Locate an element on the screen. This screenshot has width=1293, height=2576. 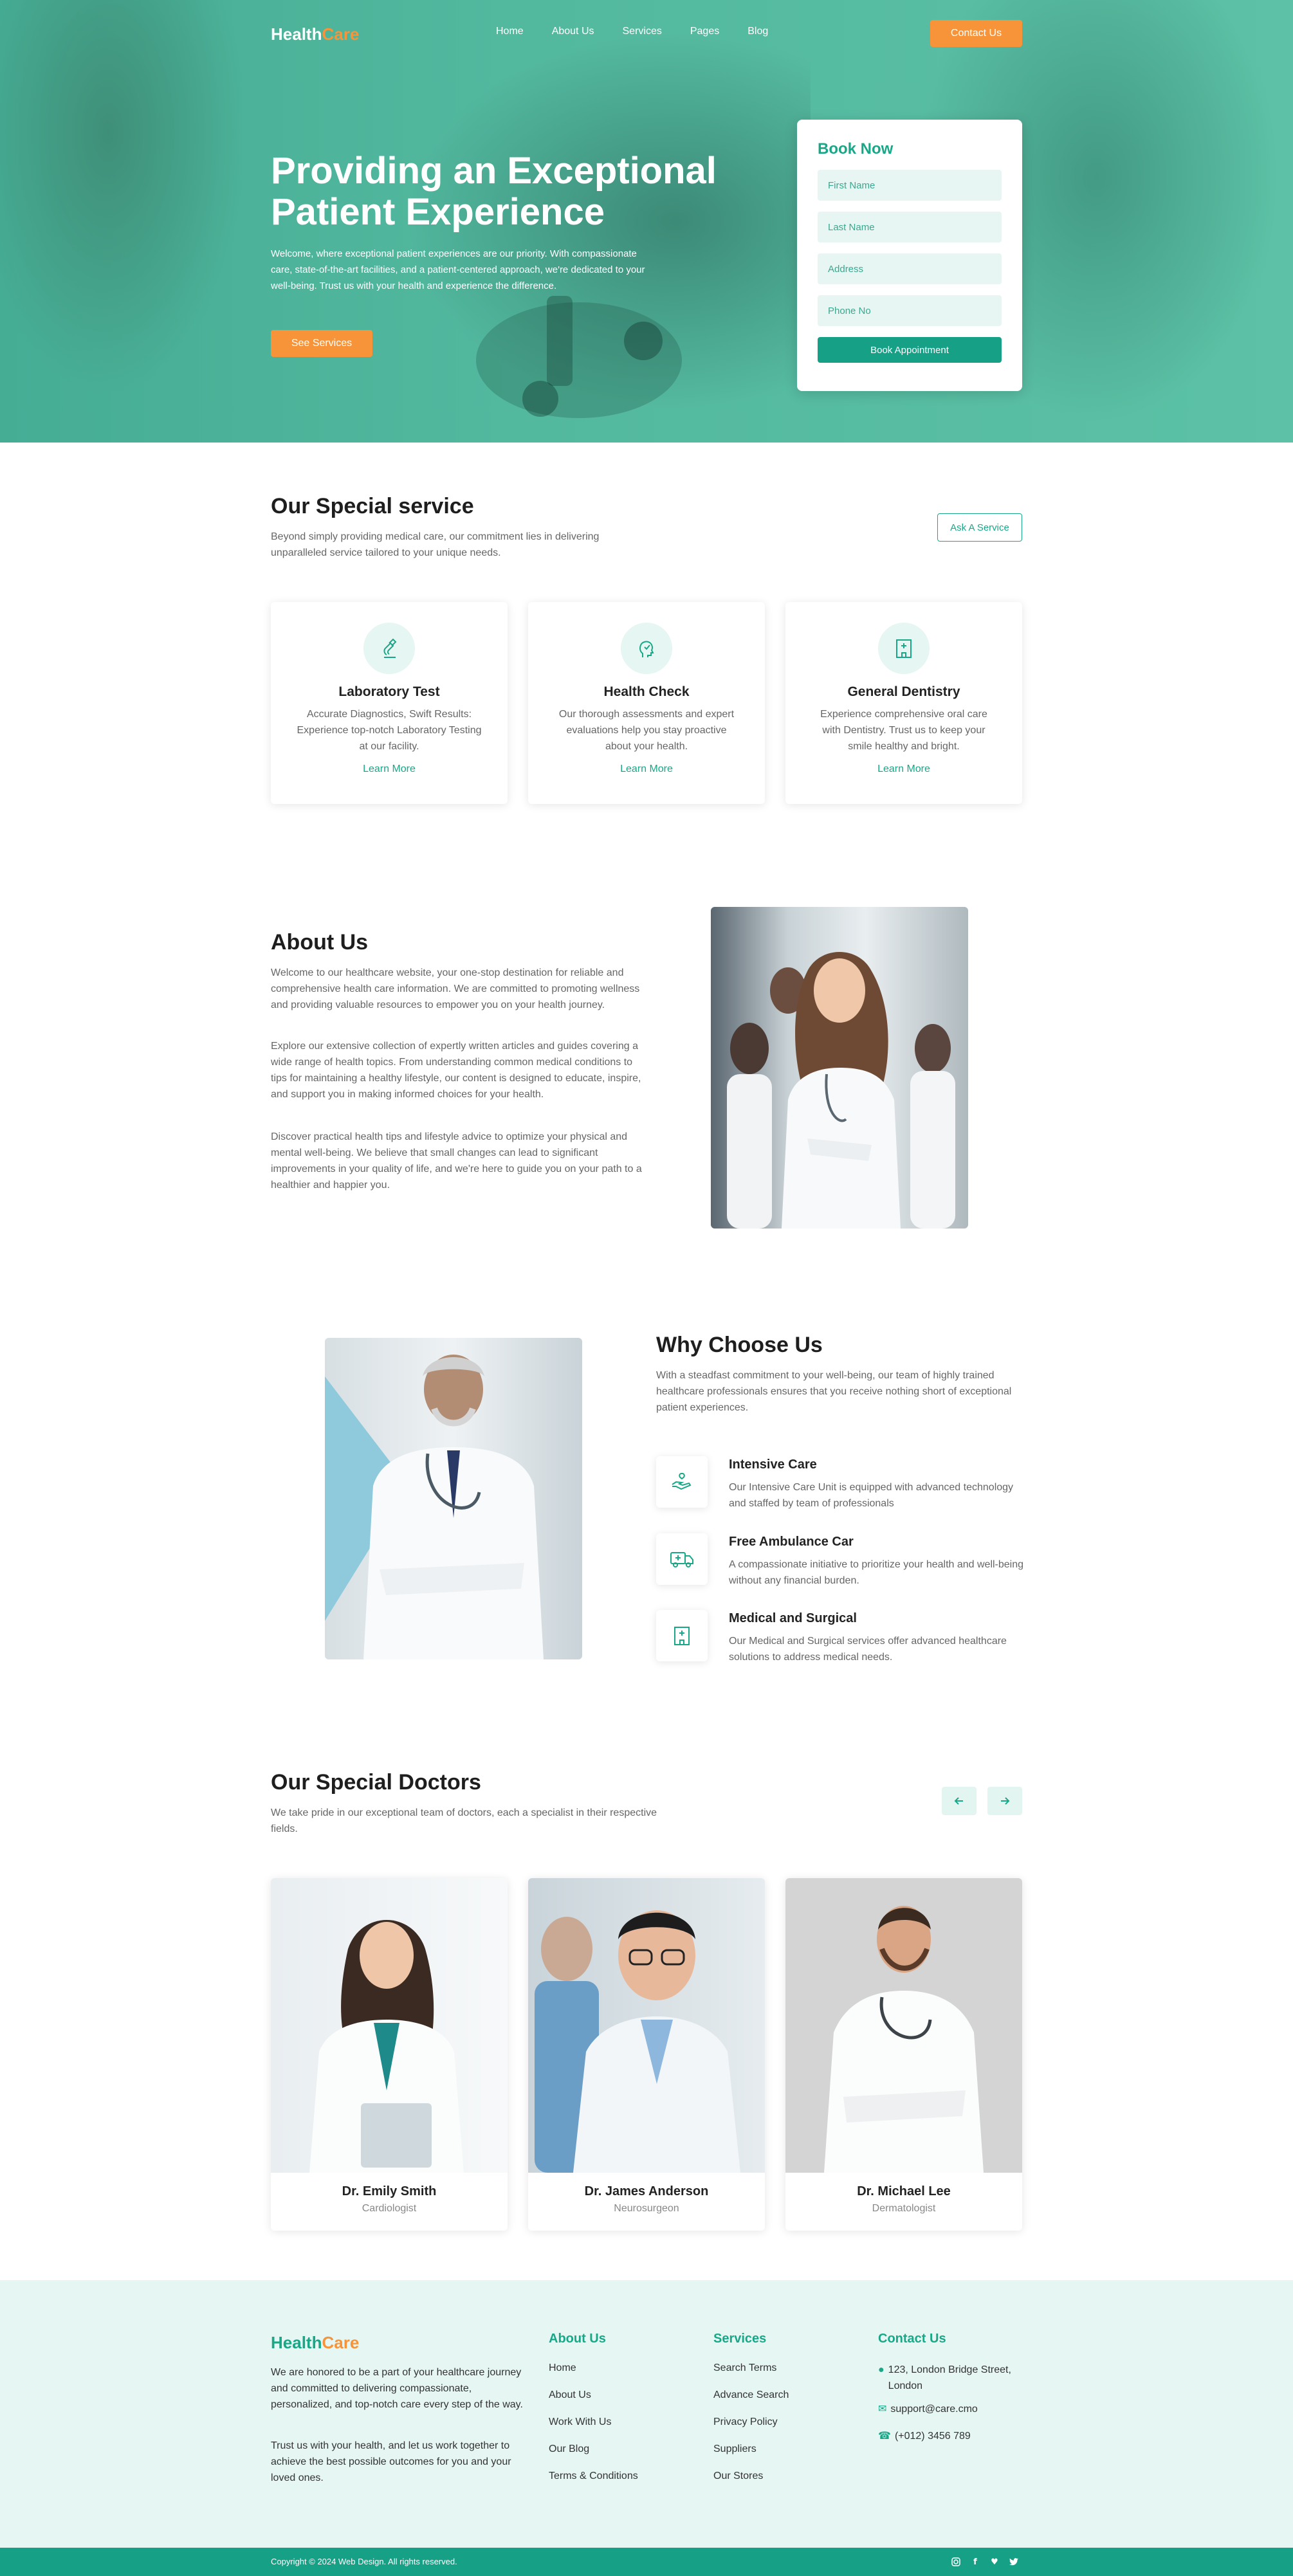
footer-phone: ☎ (+012) 3456 789 is located at coordinates (952, 2436).